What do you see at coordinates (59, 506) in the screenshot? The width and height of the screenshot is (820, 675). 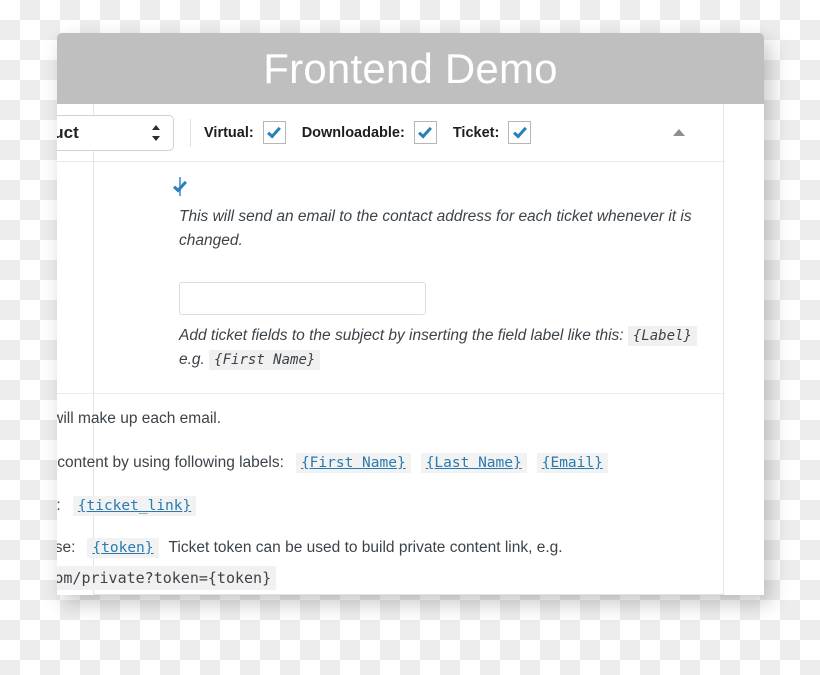 I see `ticket-link-text: ert ticket link use:` at bounding box center [59, 506].